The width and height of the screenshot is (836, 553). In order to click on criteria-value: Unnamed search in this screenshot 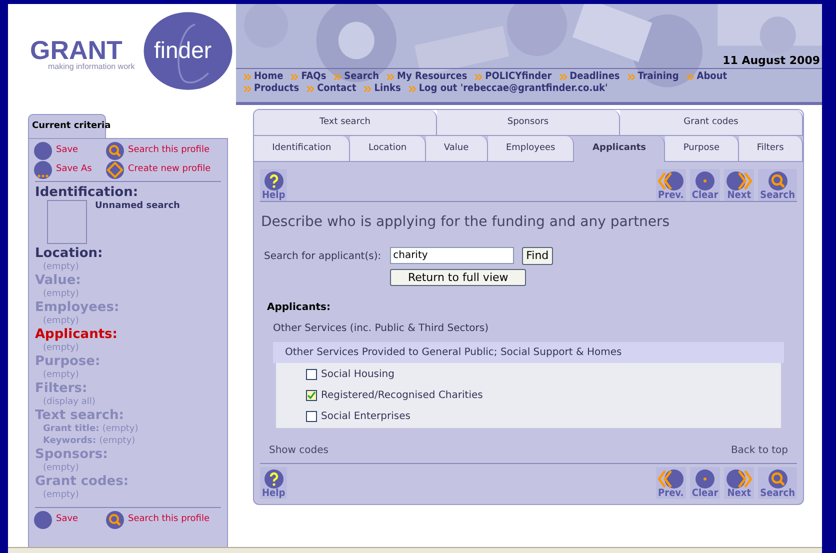, I will do `click(137, 206)`.